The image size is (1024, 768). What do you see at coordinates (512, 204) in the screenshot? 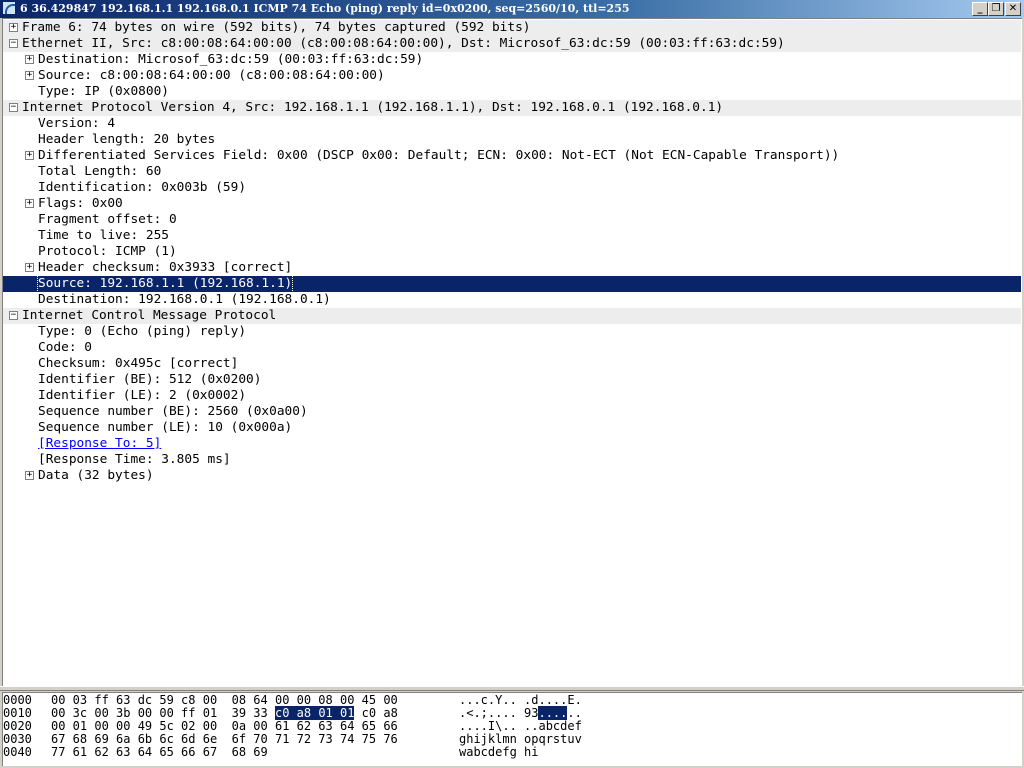
I see `tree-row: + Flags: 0x00` at bounding box center [512, 204].